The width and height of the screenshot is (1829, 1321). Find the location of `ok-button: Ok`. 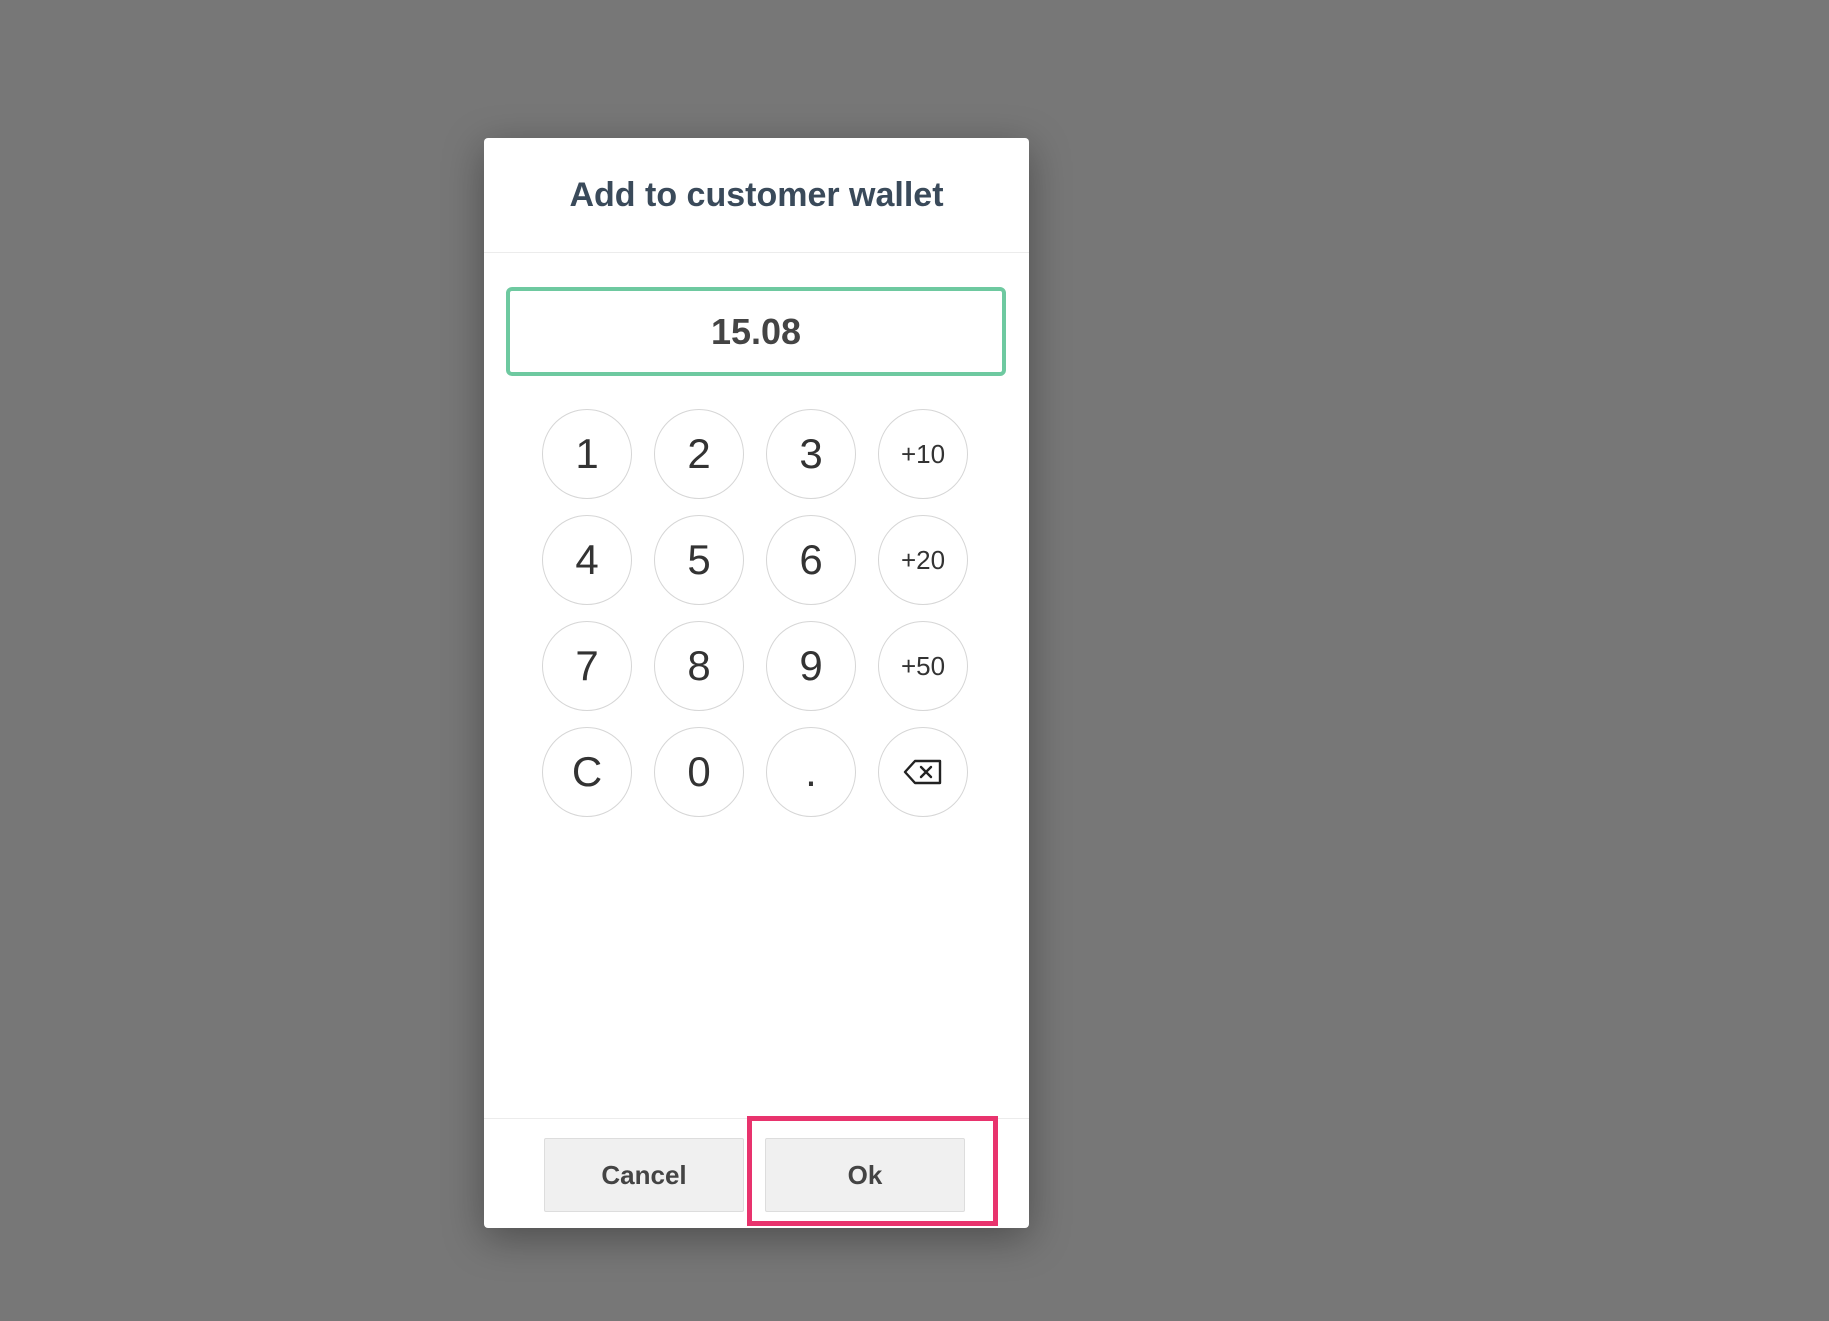

ok-button: Ok is located at coordinates (865, 1175).